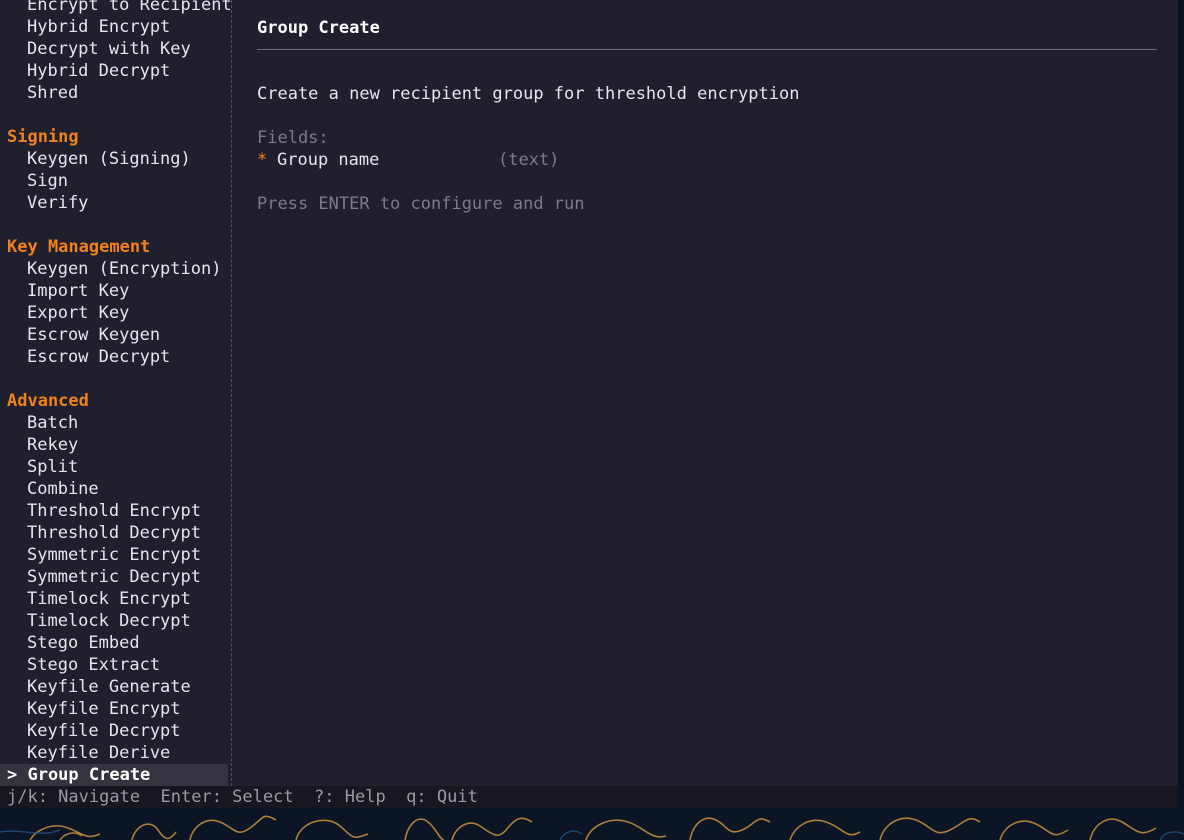 The width and height of the screenshot is (1184, 840). What do you see at coordinates (80, 335) in the screenshot?
I see `sidebar-item-escrow-keygen: Escrow Keygen` at bounding box center [80, 335].